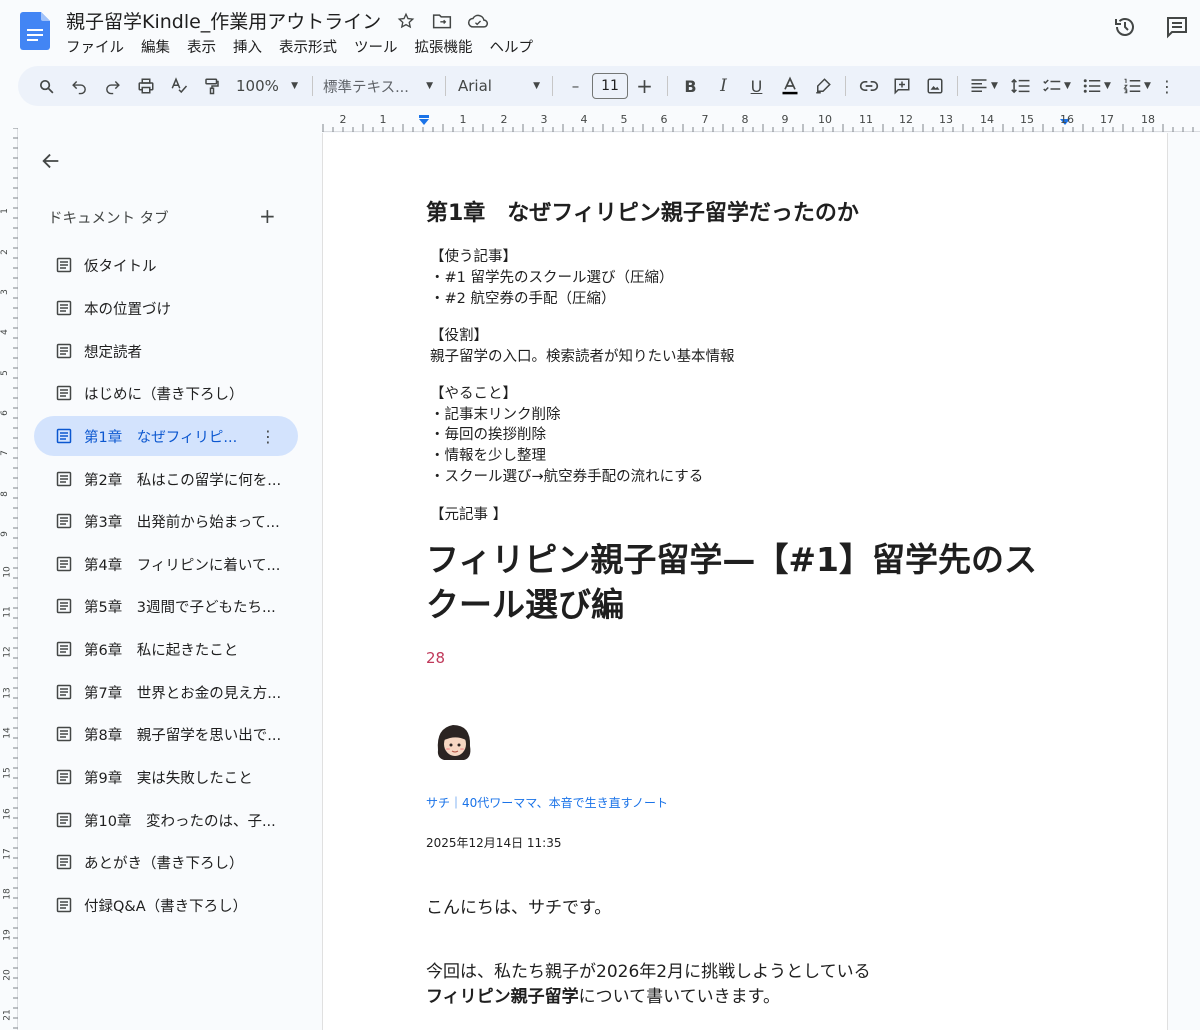 The height and width of the screenshot is (1030, 1200). What do you see at coordinates (478, 21) in the screenshot?
I see `cloud-status-icon` at bounding box center [478, 21].